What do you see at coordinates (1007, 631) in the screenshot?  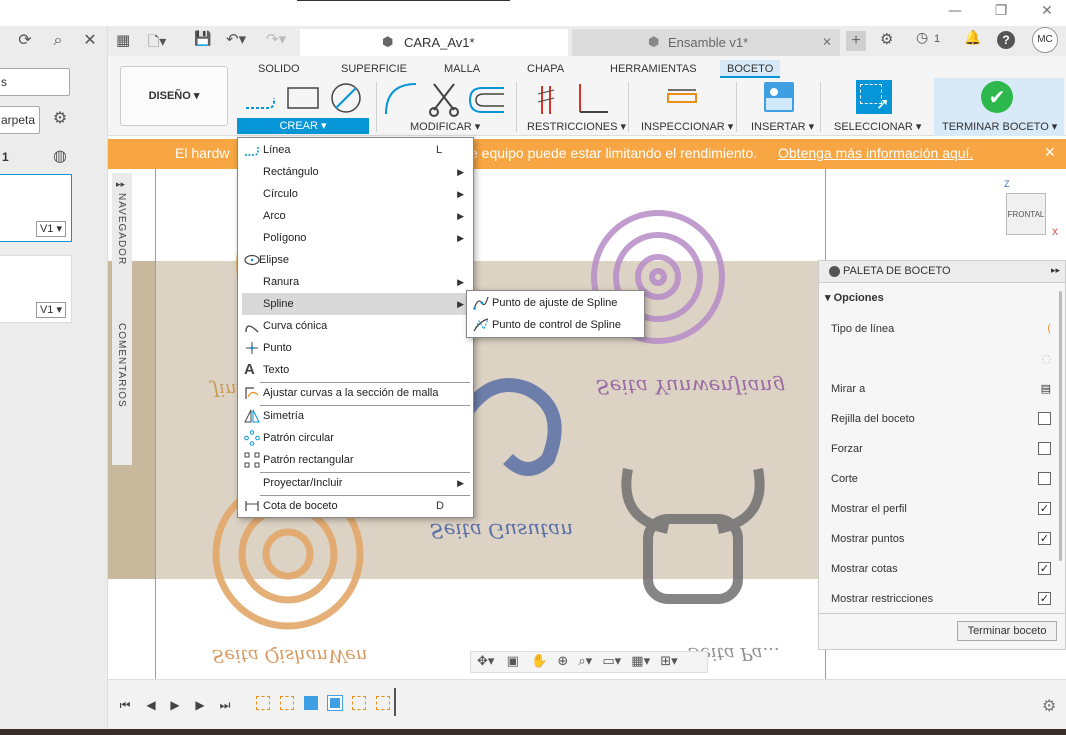 I see `finish-sketch-button: Terminar boceto` at bounding box center [1007, 631].